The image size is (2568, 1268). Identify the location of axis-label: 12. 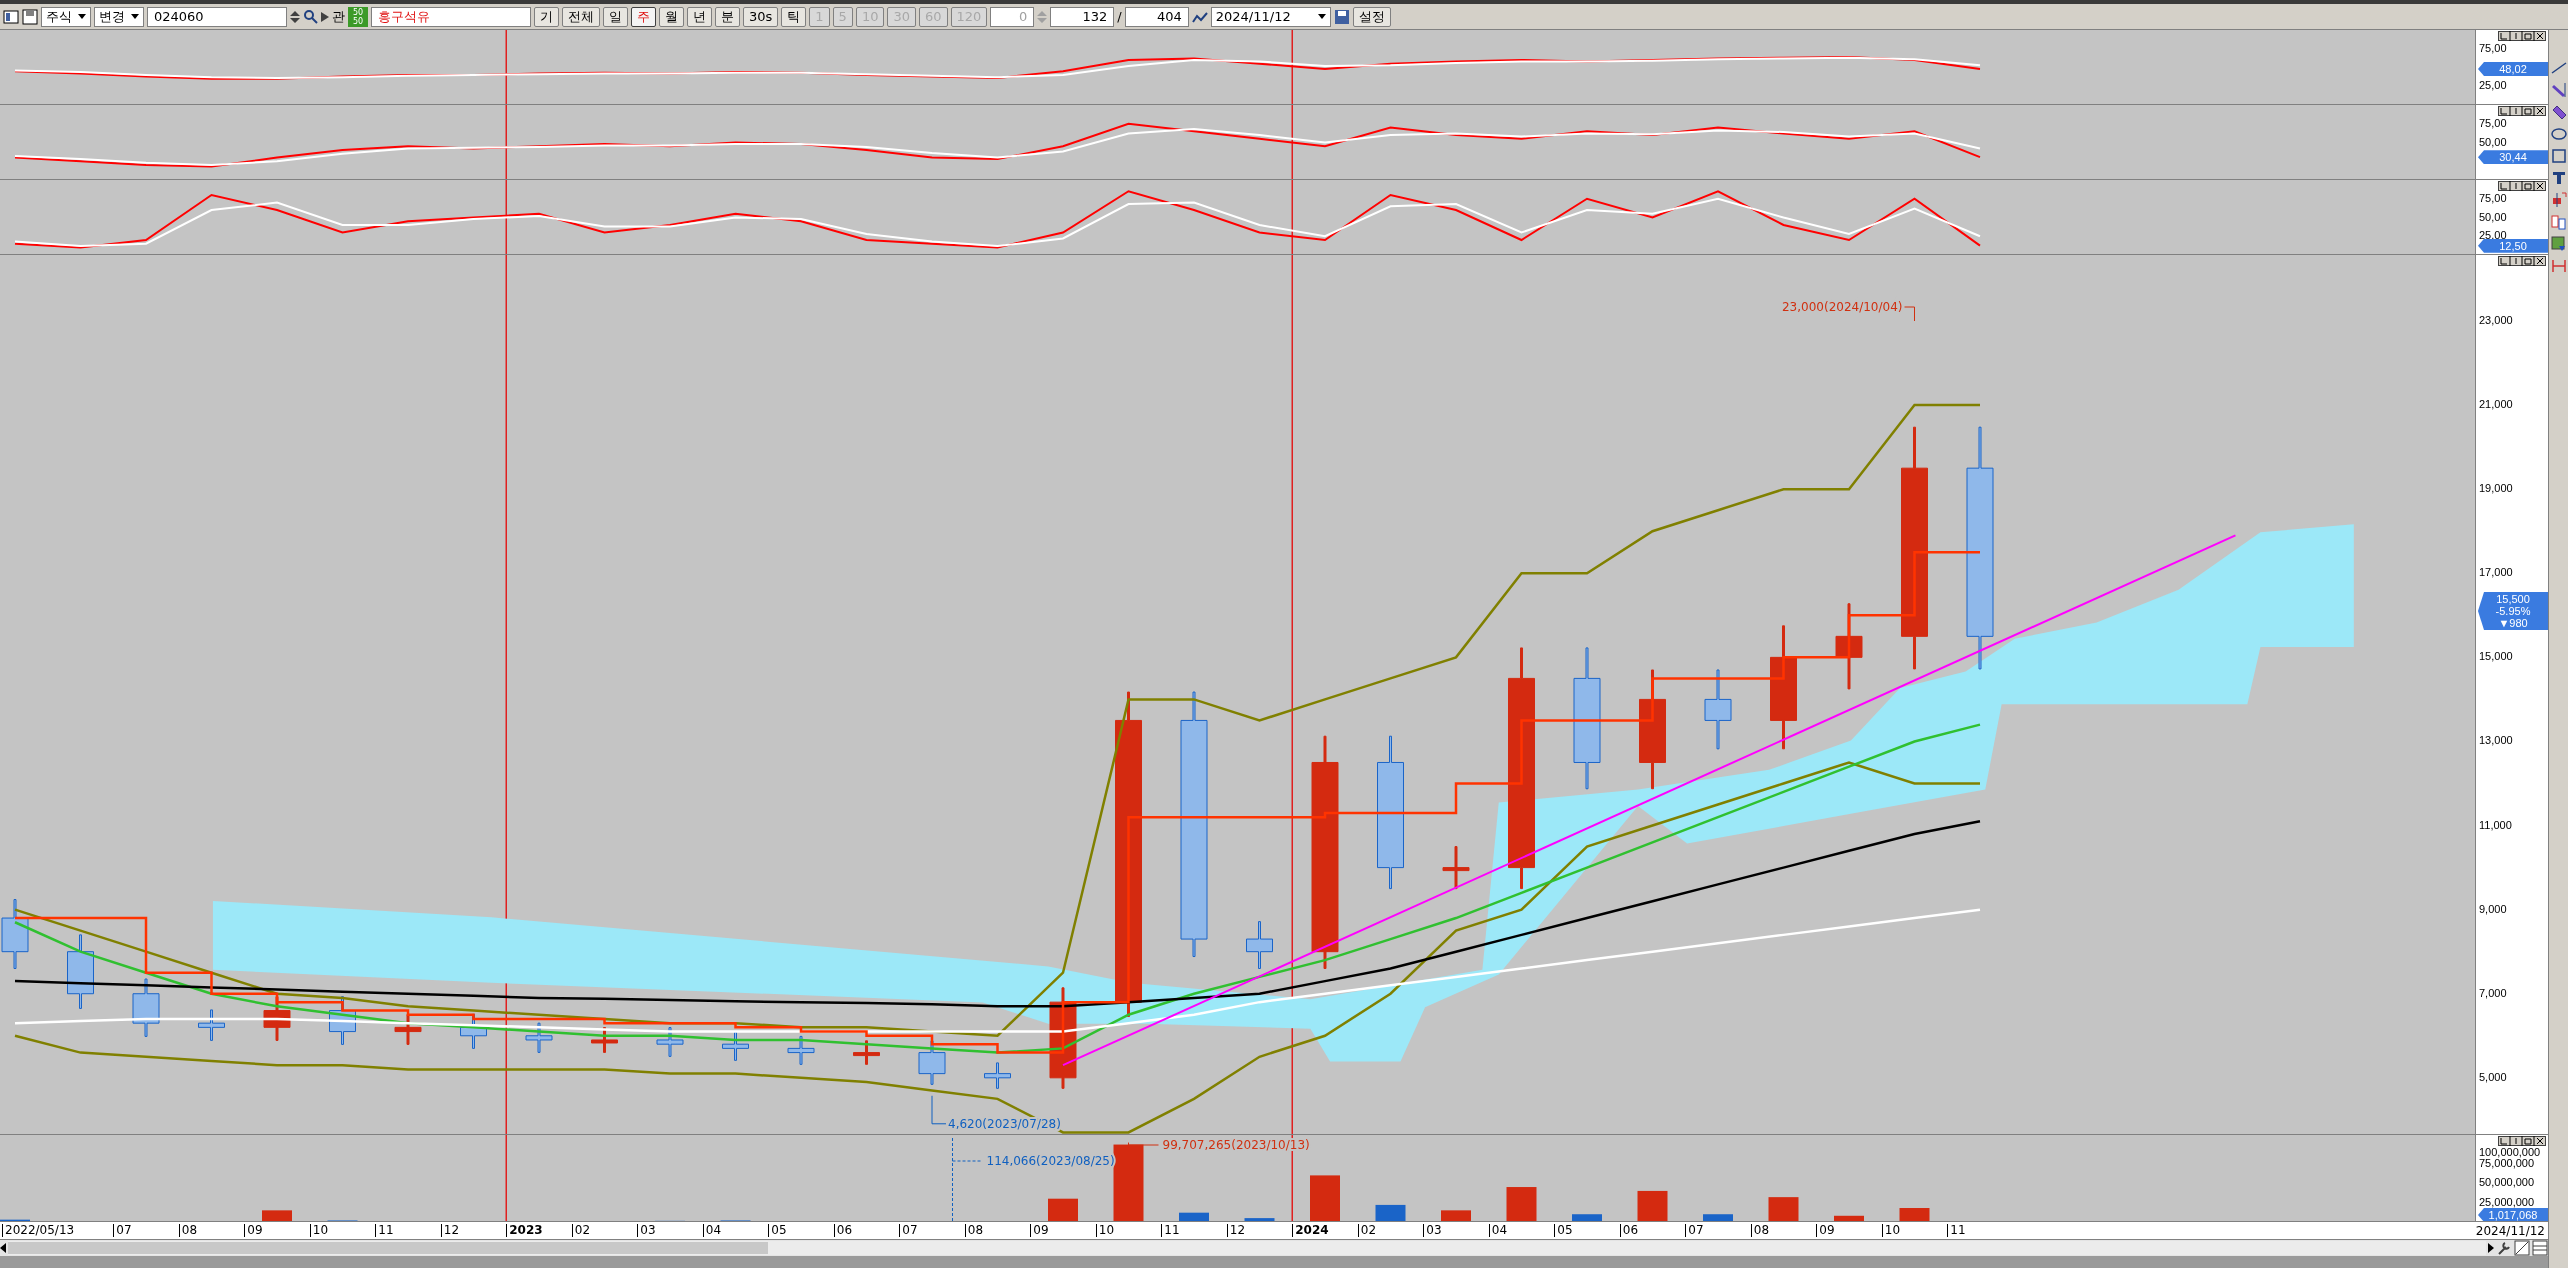
(1236, 1230).